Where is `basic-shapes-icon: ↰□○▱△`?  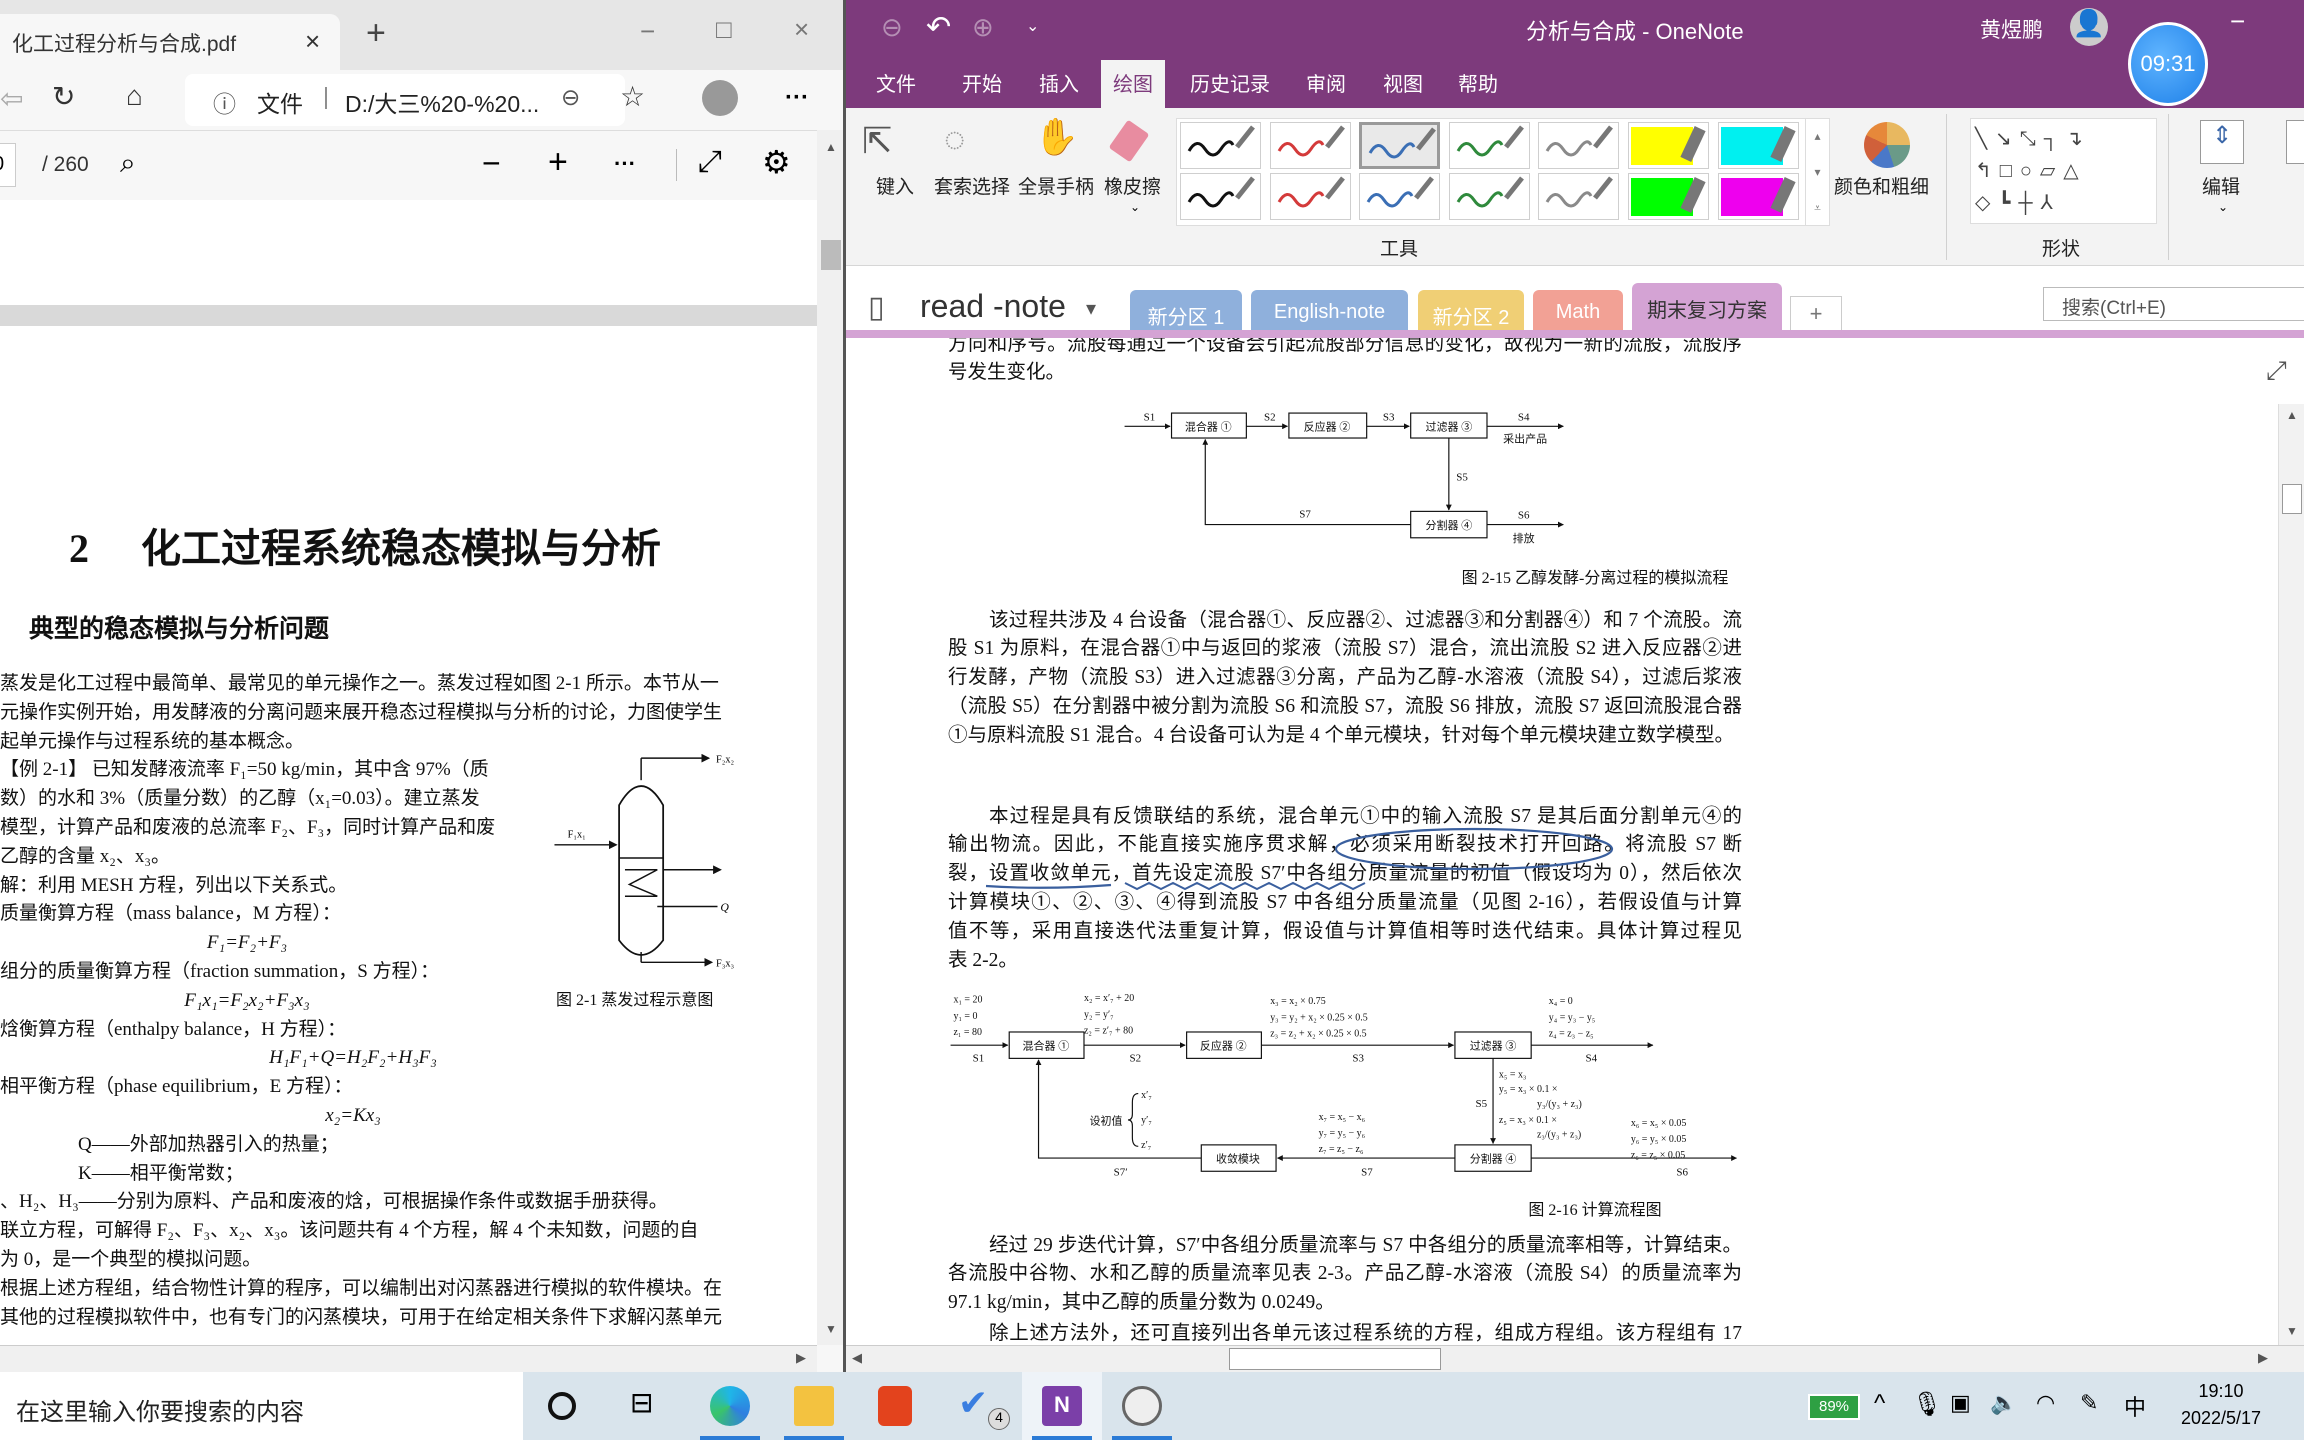 basic-shapes-icon: ↰□○▱△ is located at coordinates (2031, 171).